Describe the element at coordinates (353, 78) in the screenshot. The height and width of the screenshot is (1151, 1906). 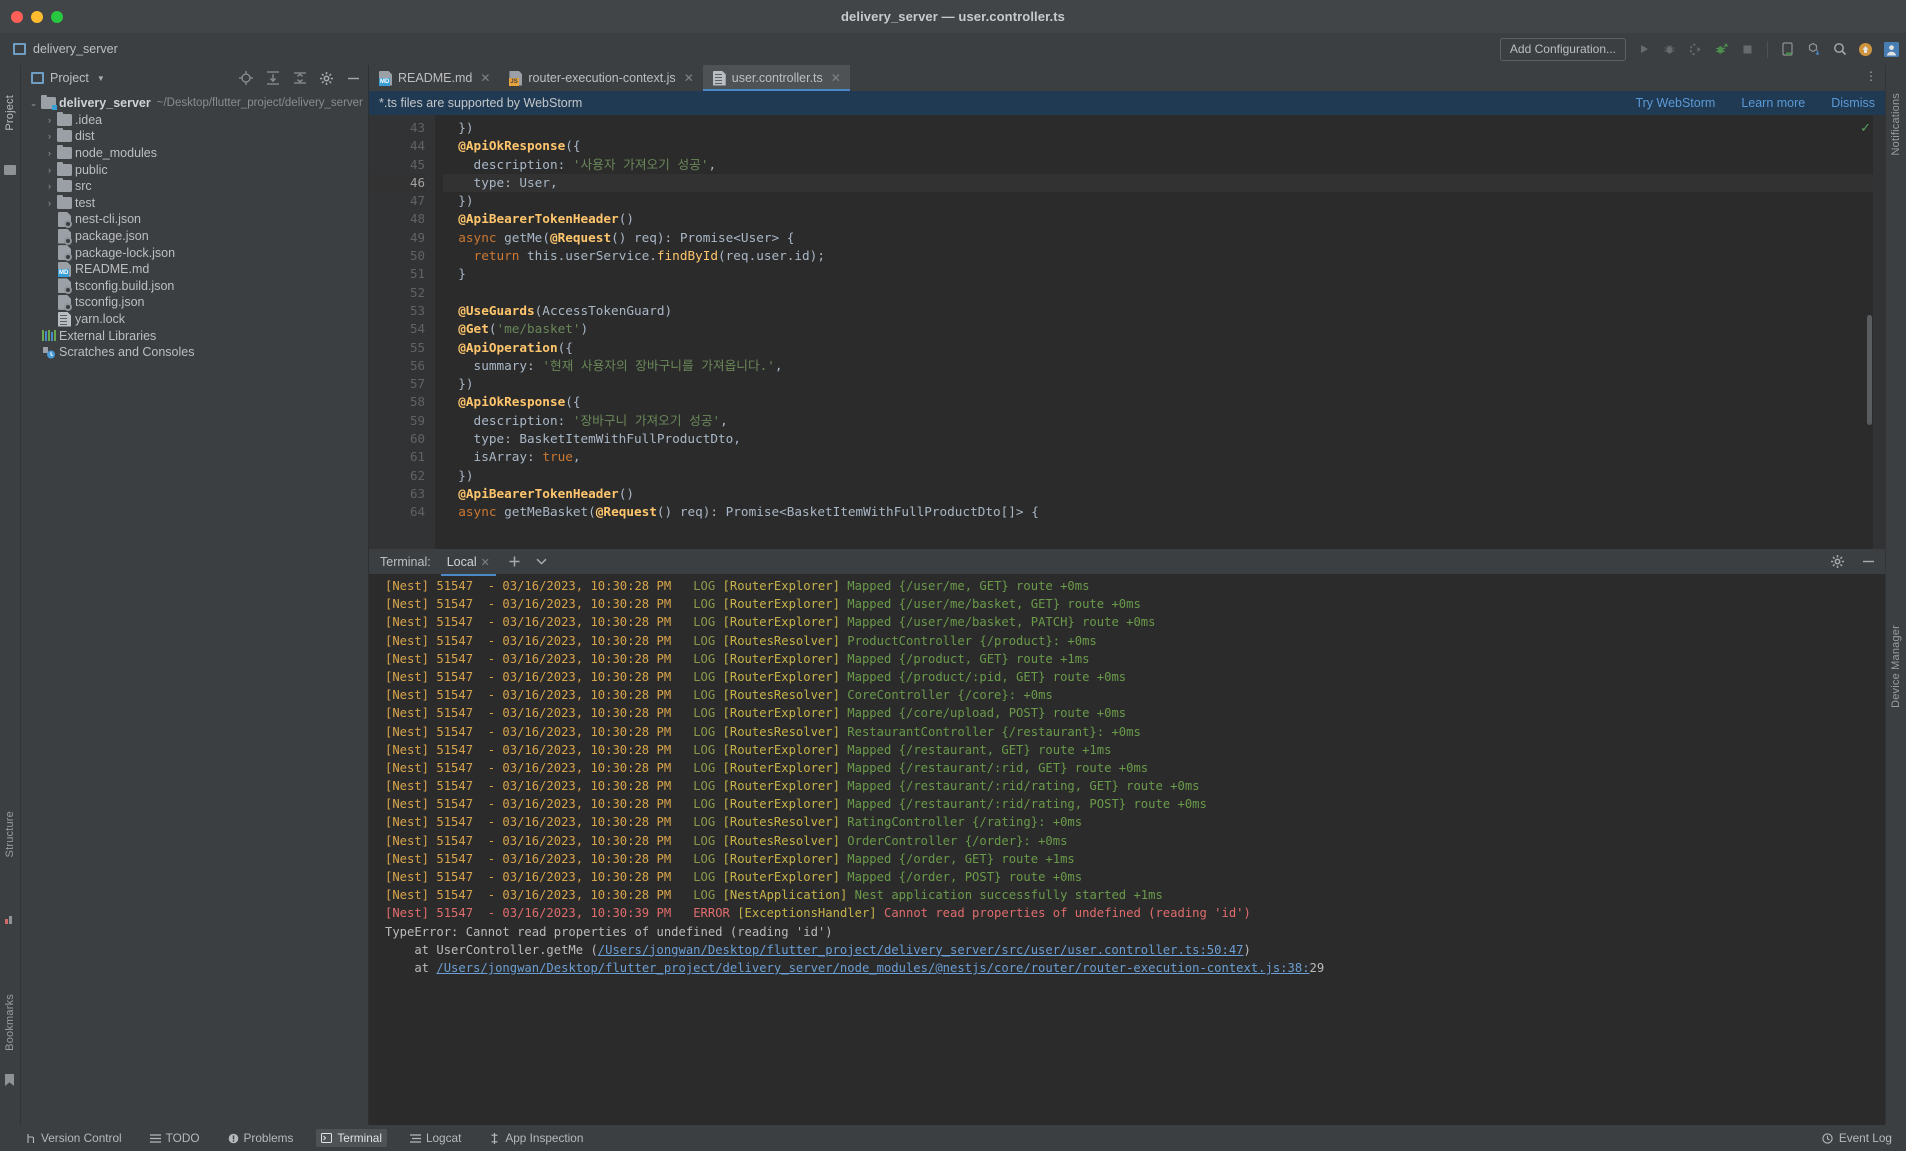
I see `hide-panel-icon` at that location.